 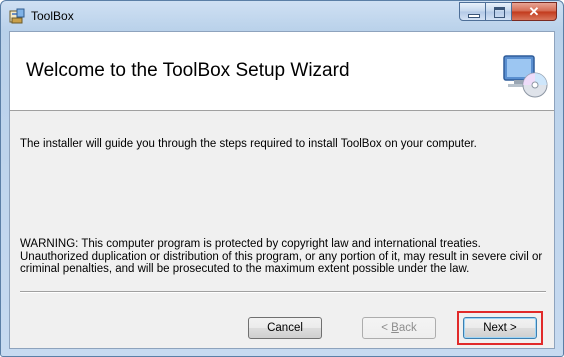 What do you see at coordinates (285, 328) in the screenshot?
I see `cancel-button: Cancel` at bounding box center [285, 328].